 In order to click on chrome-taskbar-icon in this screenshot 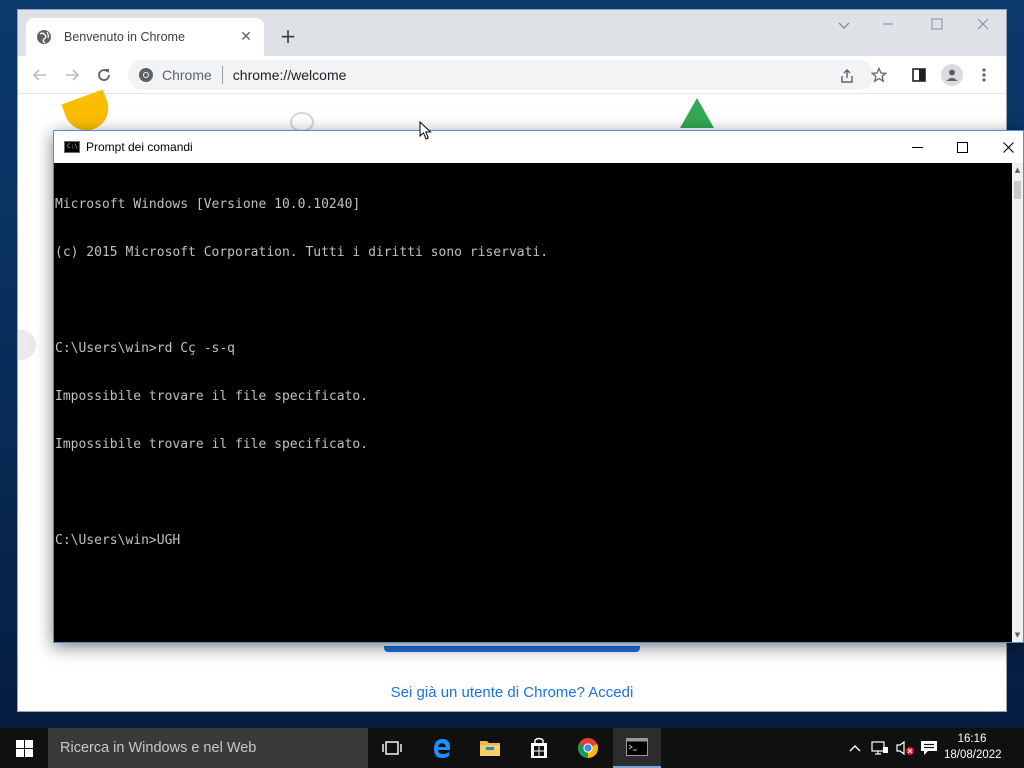, I will do `click(588, 748)`.